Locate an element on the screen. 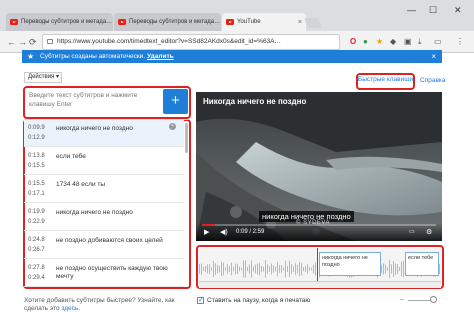 The height and width of the screenshot is (332, 474). minimize-button: — is located at coordinates (411, 10).